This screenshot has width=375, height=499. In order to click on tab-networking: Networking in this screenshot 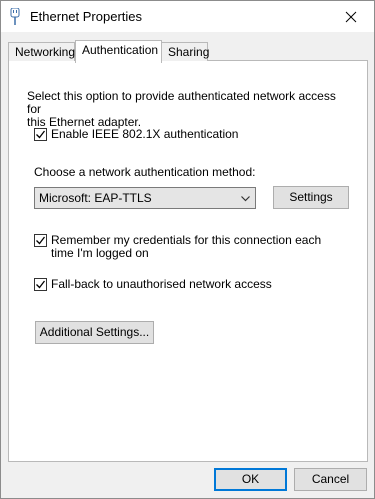, I will do `click(41, 51)`.